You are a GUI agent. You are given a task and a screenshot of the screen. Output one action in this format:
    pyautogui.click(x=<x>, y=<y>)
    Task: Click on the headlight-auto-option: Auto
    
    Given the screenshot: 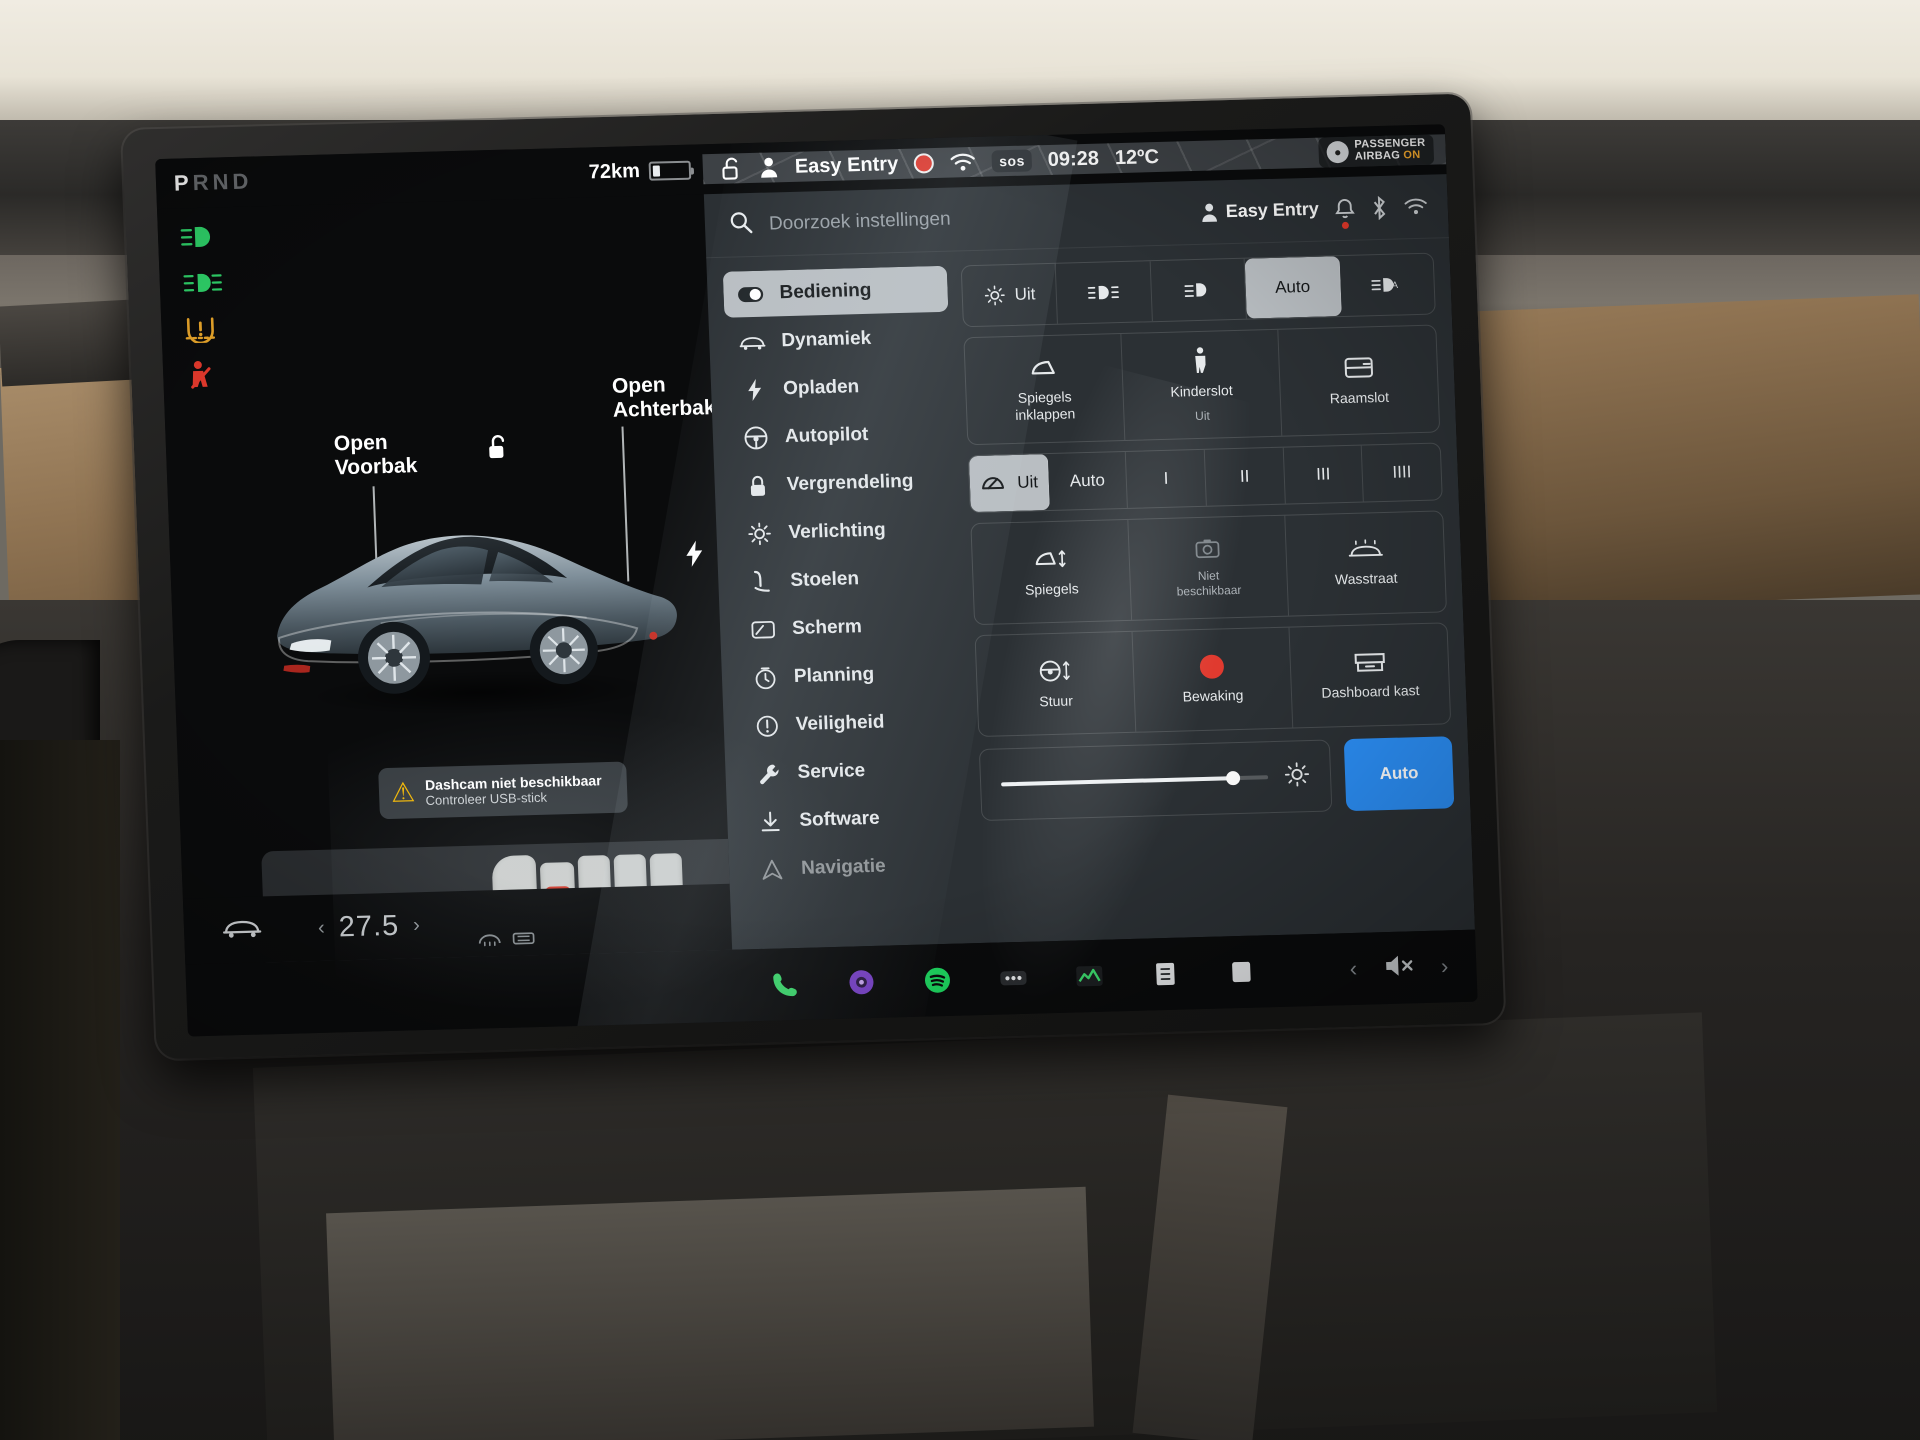 What is the action you would take?
    pyautogui.click(x=1293, y=287)
    